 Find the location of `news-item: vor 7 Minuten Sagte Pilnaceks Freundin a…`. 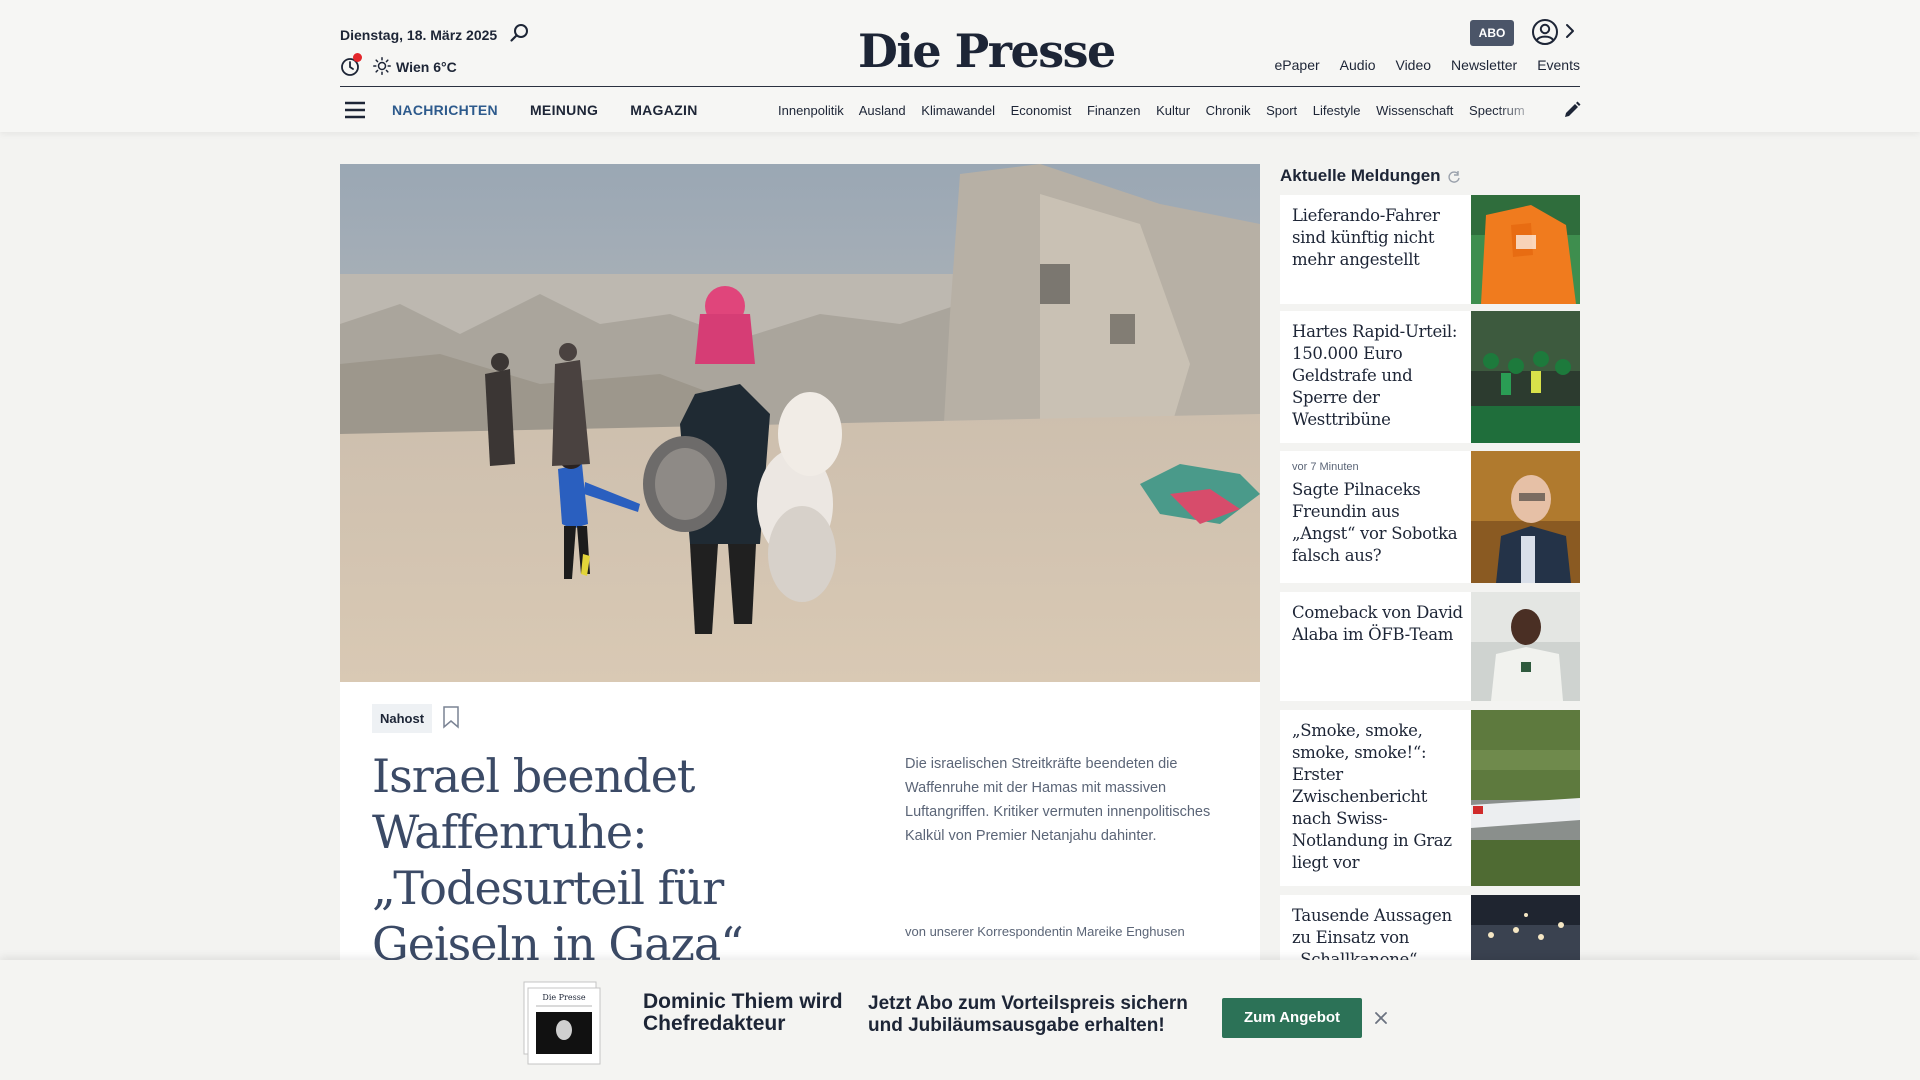

news-item: vor 7 Minuten Sagte Pilnaceks Freundin a… is located at coordinates (1430, 517).